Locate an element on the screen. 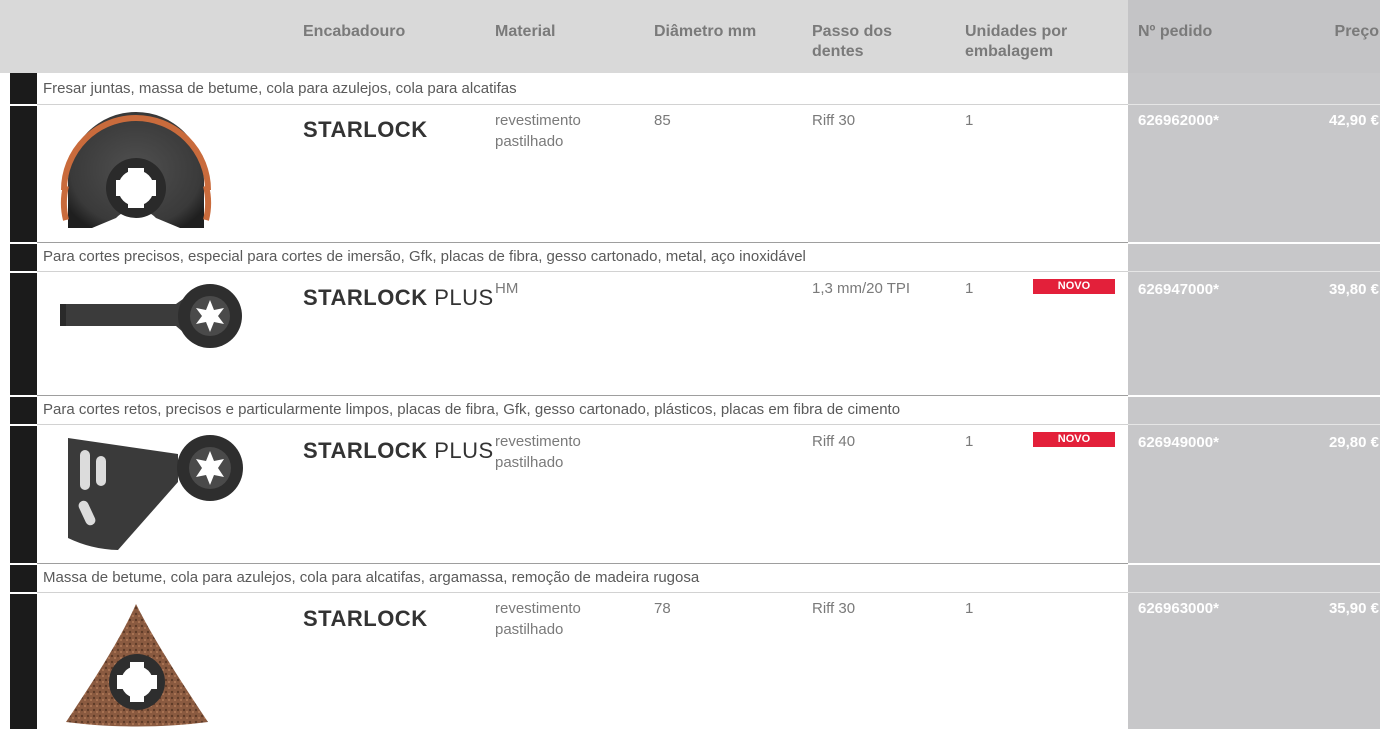 This screenshot has width=1380, height=734. order-number: 626962000* is located at coordinates (1178, 120).